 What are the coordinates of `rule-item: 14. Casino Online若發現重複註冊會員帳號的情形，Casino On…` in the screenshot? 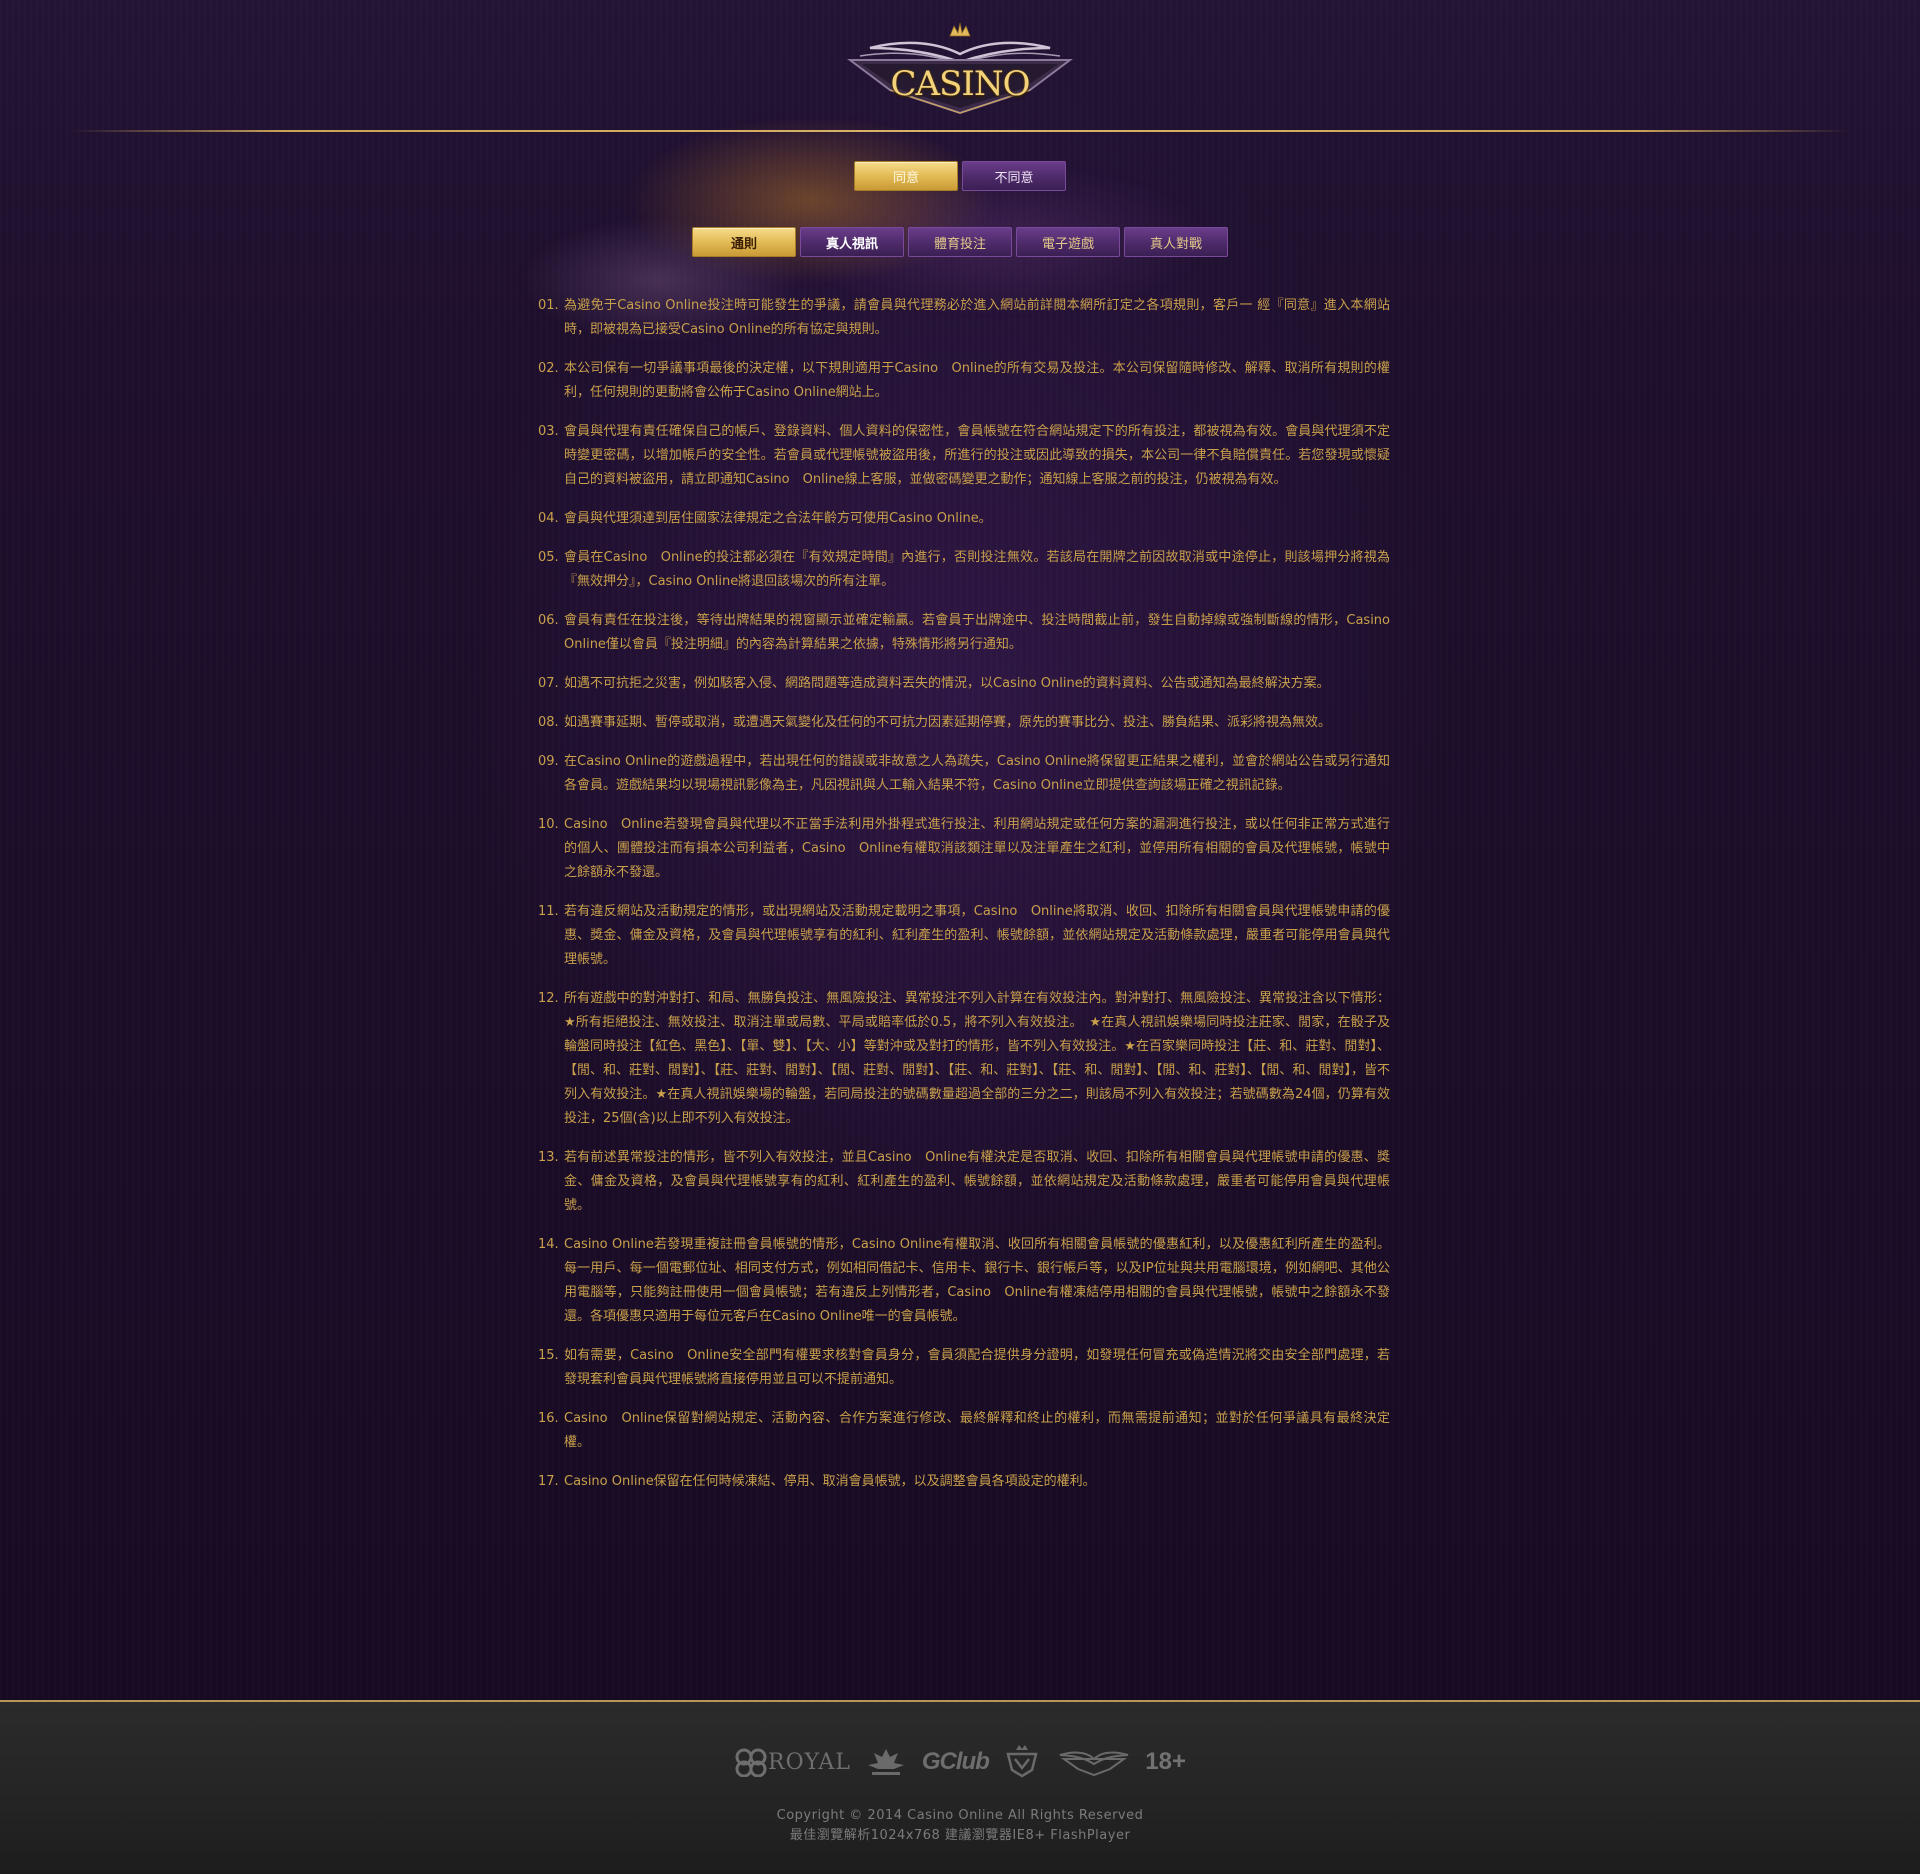 It's located at (964, 1281).